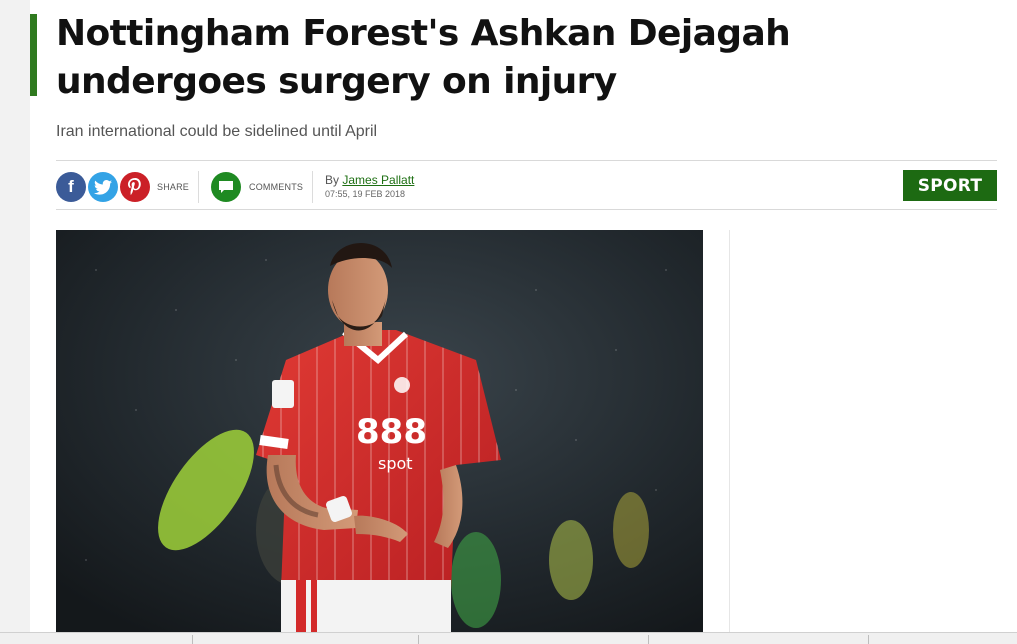  Describe the element at coordinates (508, 638) in the screenshot. I see `browser-status-bar` at that location.